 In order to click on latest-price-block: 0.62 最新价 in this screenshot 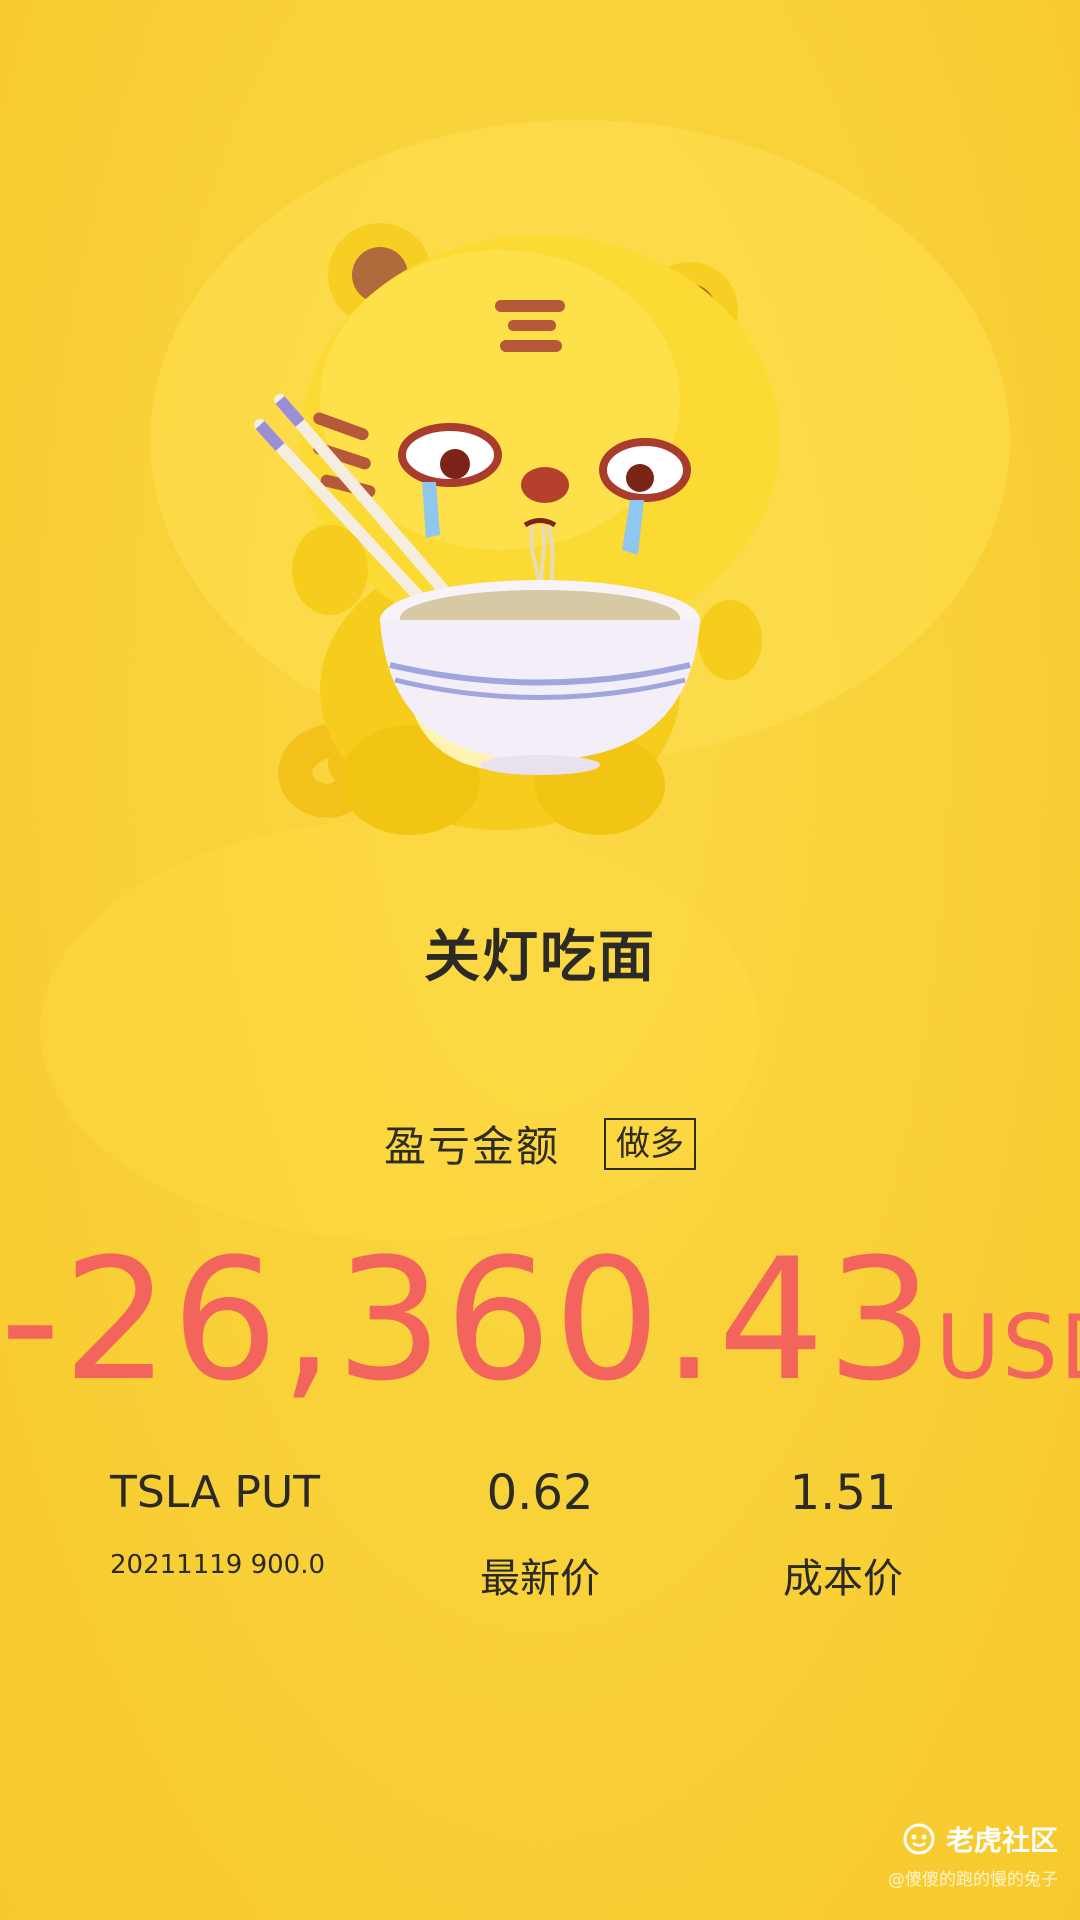, I will do `click(540, 1531)`.